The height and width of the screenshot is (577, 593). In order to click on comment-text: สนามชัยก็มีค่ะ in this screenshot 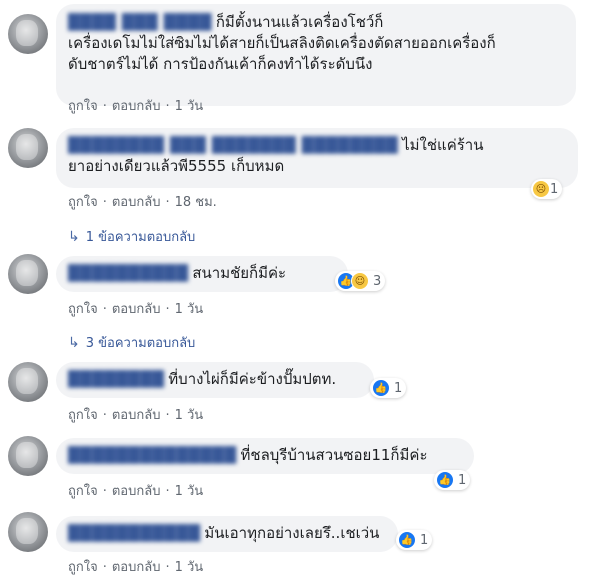, I will do `click(239, 273)`.